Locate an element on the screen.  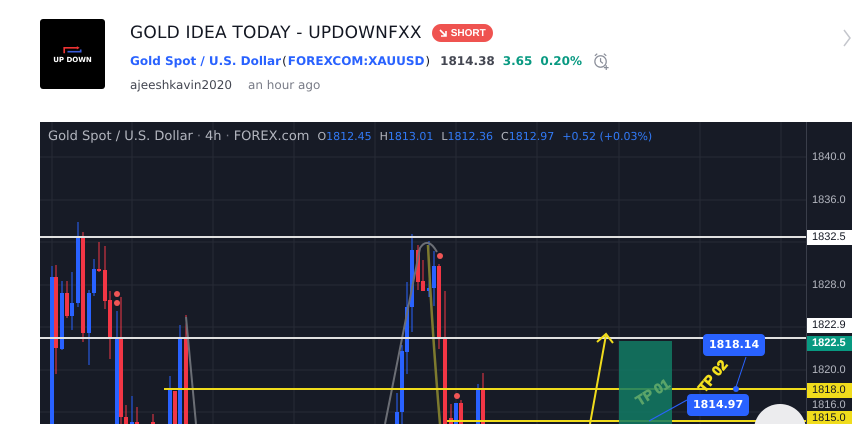
price-axis-label: 1816.0 is located at coordinates (829, 405).